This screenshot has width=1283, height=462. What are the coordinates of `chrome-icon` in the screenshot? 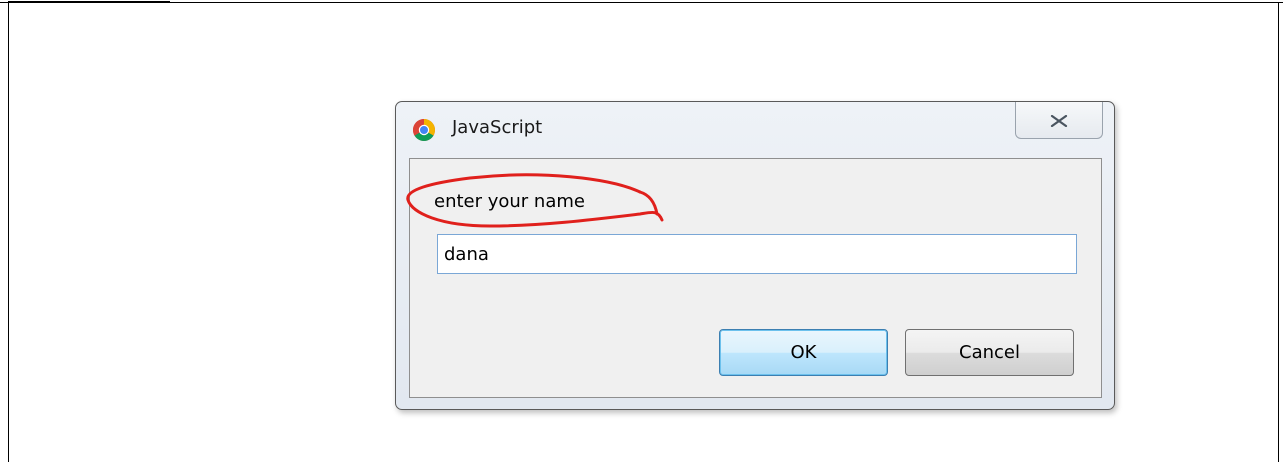 It's located at (424, 130).